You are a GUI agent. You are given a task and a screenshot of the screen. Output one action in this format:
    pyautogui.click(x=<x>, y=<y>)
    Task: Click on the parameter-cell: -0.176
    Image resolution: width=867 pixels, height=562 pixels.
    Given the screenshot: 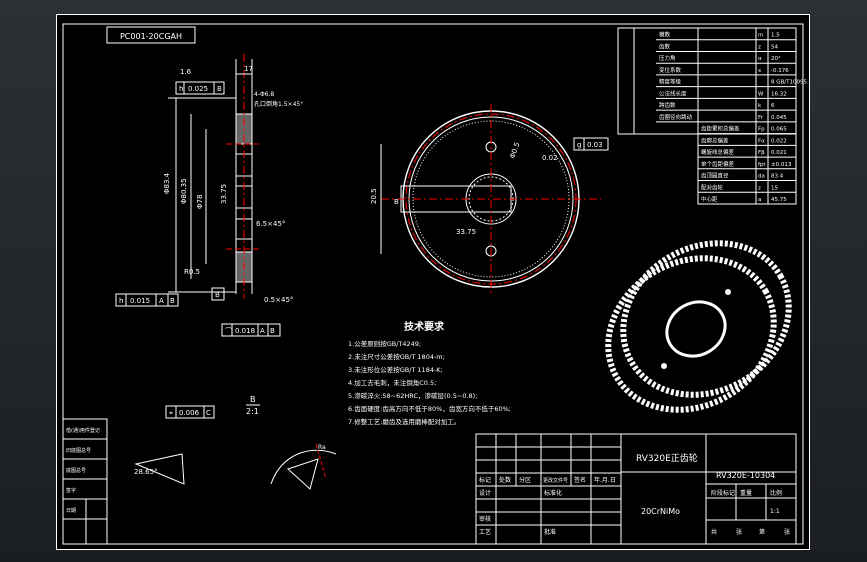 What is the action you would take?
    pyautogui.click(x=780, y=71)
    